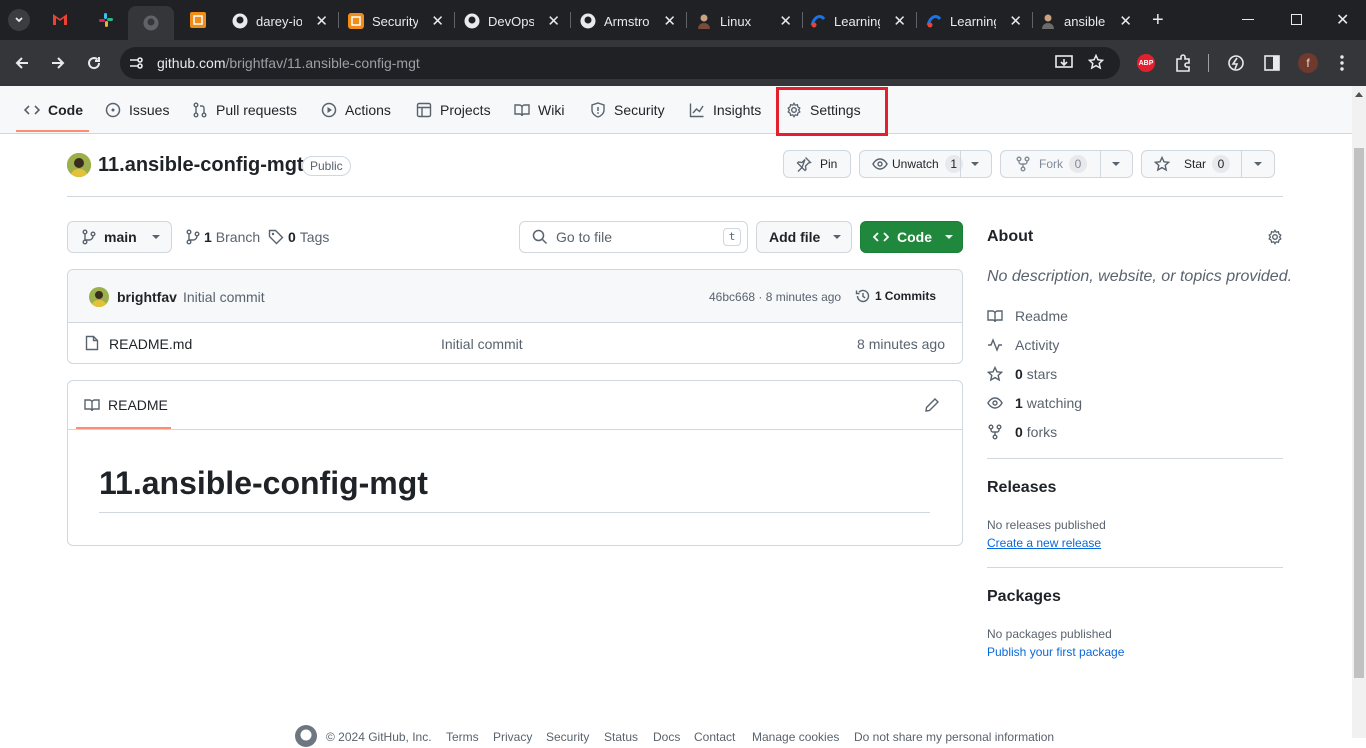 The width and height of the screenshot is (1366, 748). Describe the element at coordinates (932, 405) in the screenshot. I see `edit-readme-button` at that location.